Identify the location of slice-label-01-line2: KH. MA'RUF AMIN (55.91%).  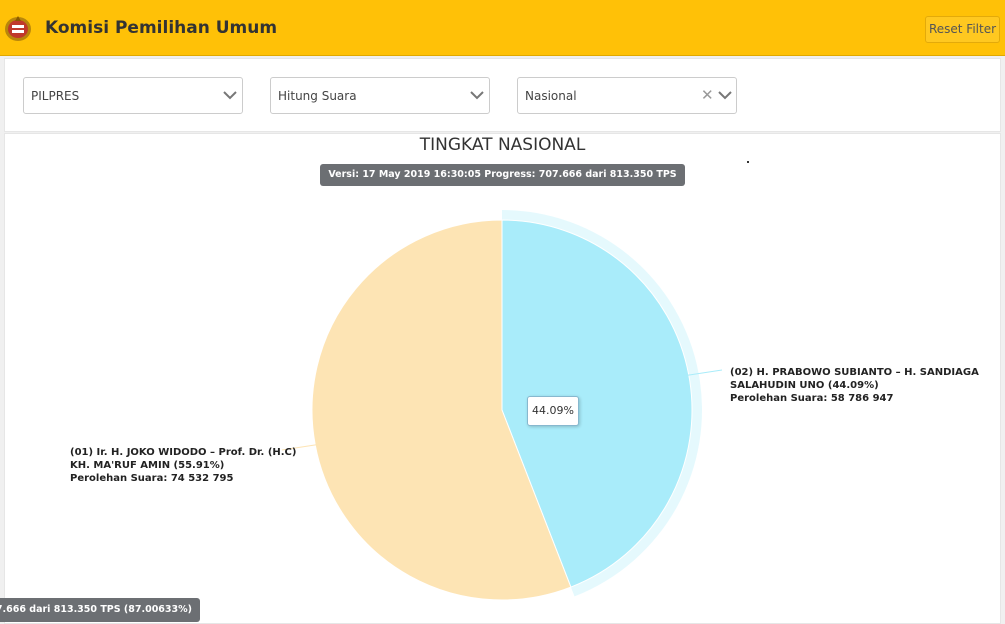
(147, 465).